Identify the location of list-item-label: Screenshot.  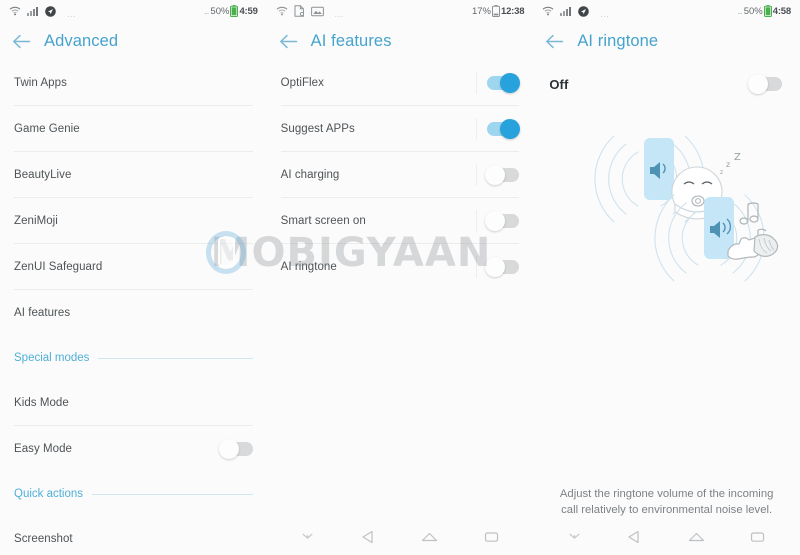
(43, 539).